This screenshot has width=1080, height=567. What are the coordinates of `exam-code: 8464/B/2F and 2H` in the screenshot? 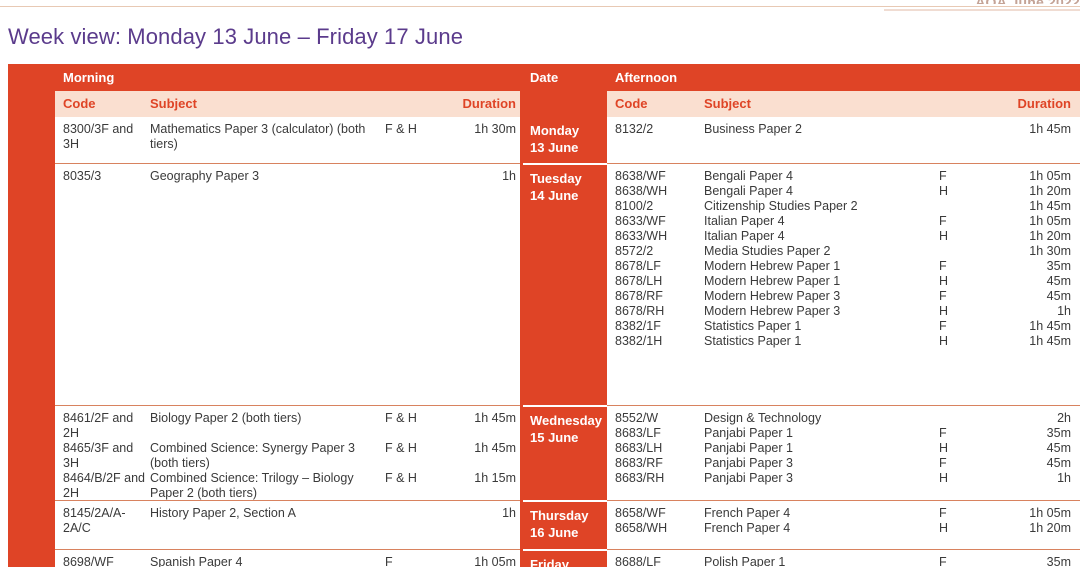 It's located at (104, 485).